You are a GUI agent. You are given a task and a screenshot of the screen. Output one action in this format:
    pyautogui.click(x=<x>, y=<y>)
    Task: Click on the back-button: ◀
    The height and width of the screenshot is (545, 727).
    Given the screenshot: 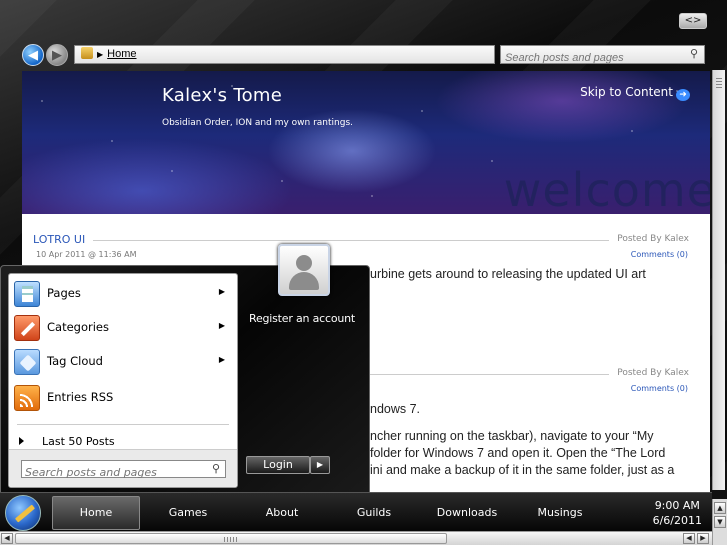 What is the action you would take?
    pyautogui.click(x=33, y=55)
    